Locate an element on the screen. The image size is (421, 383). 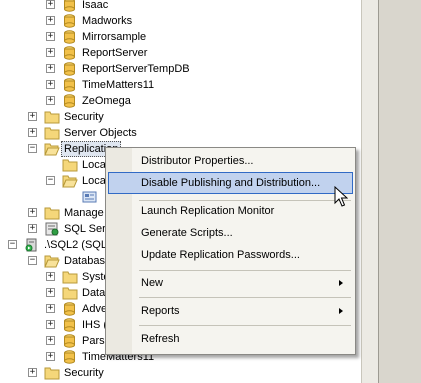
tree-node-label: Server Objects is located at coordinates (100, 133).